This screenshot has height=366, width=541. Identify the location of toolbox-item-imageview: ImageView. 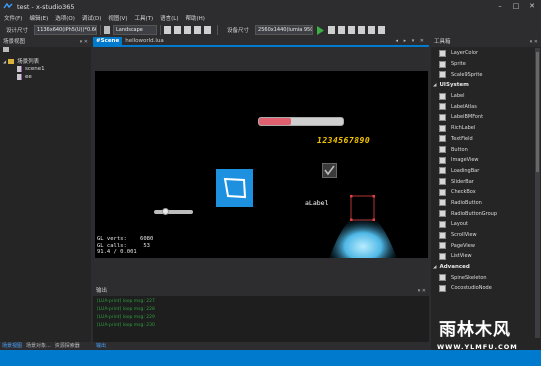
(488, 160).